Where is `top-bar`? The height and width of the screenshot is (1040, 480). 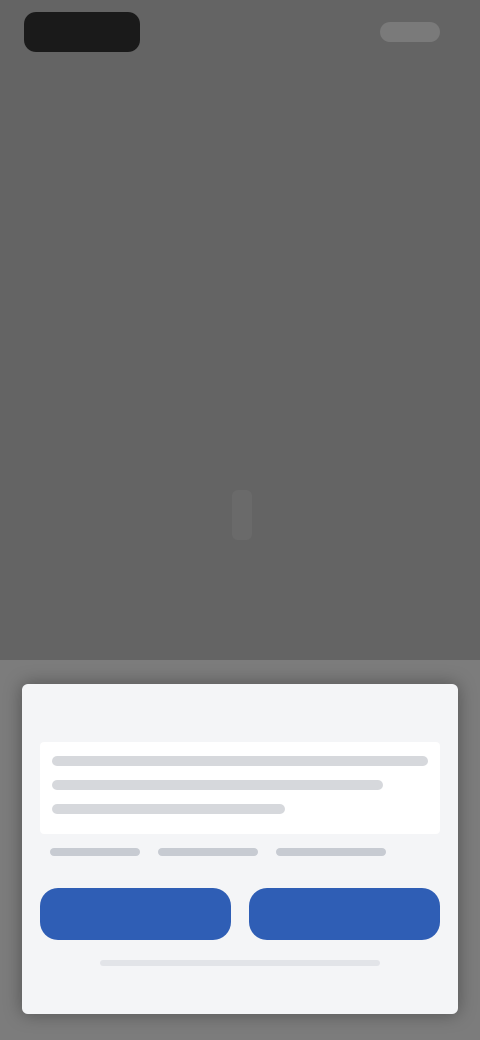
top-bar is located at coordinates (240, 32).